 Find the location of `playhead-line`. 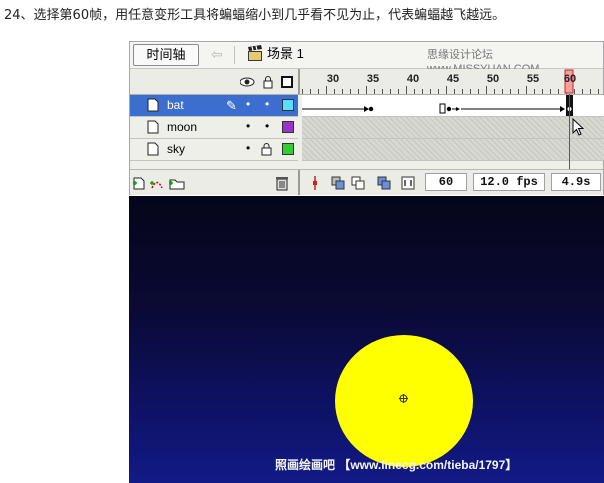

playhead-line is located at coordinates (569, 131).